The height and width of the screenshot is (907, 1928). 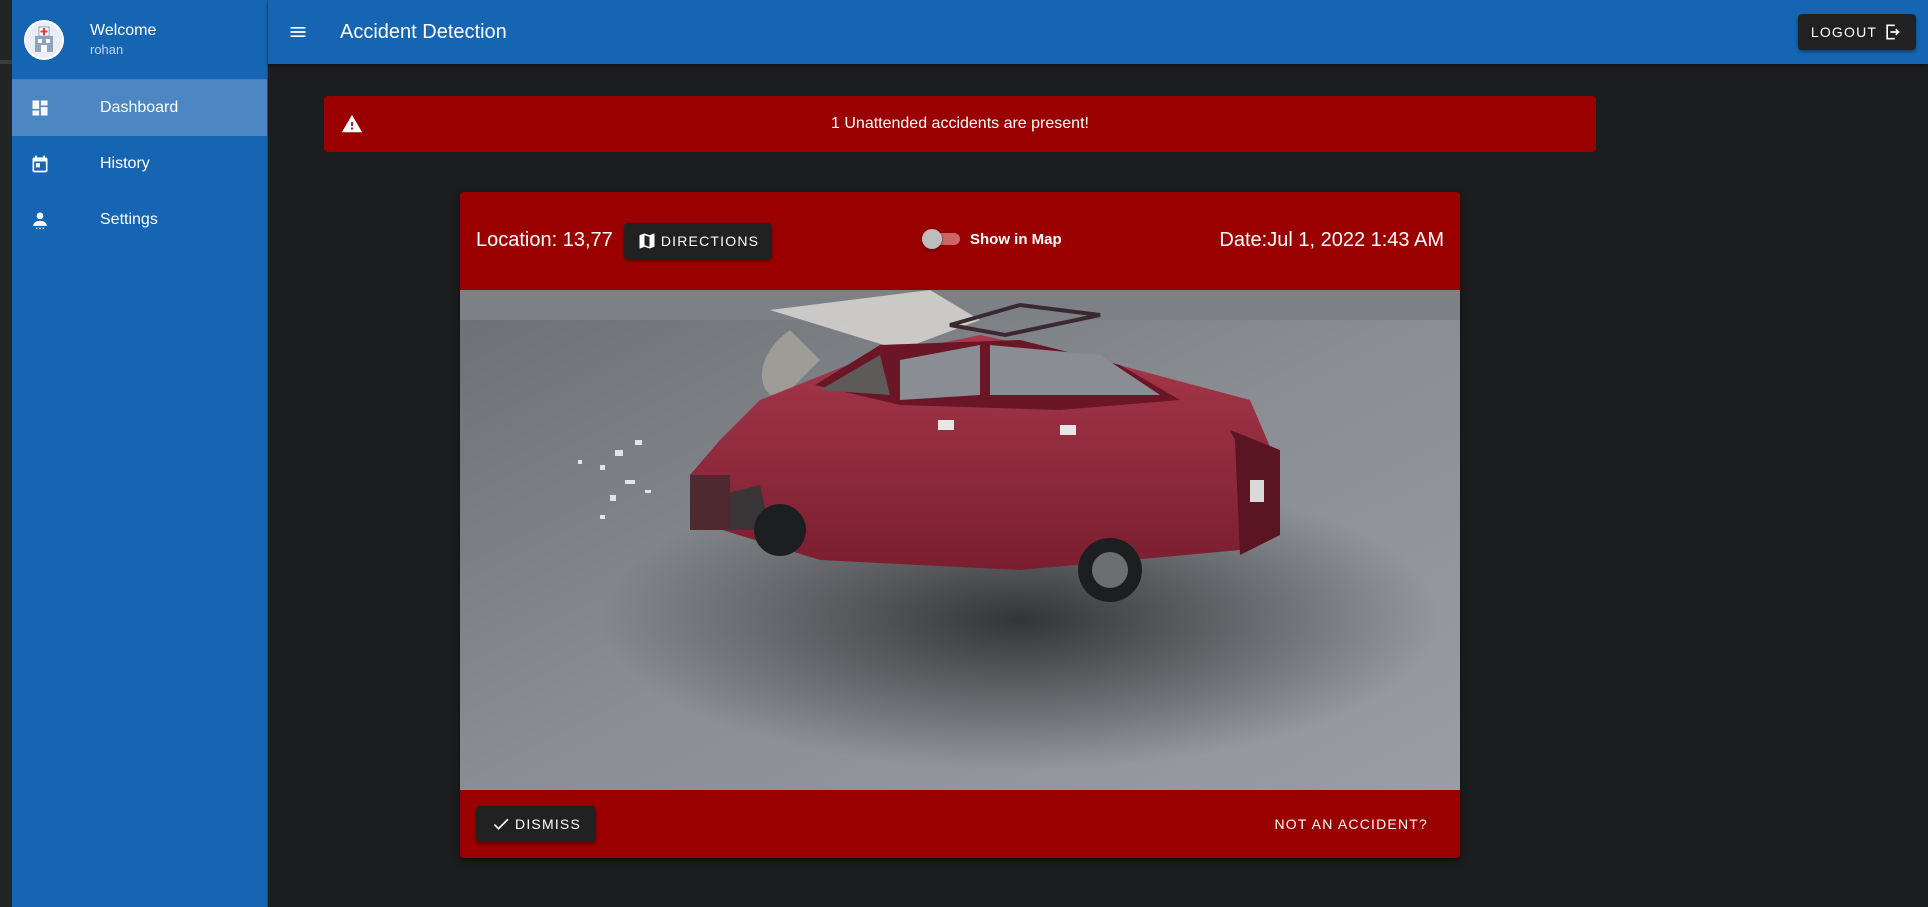 What do you see at coordinates (960, 824) in the screenshot?
I see `card-actions: DISMISS NOT AN ACCIDENT?` at bounding box center [960, 824].